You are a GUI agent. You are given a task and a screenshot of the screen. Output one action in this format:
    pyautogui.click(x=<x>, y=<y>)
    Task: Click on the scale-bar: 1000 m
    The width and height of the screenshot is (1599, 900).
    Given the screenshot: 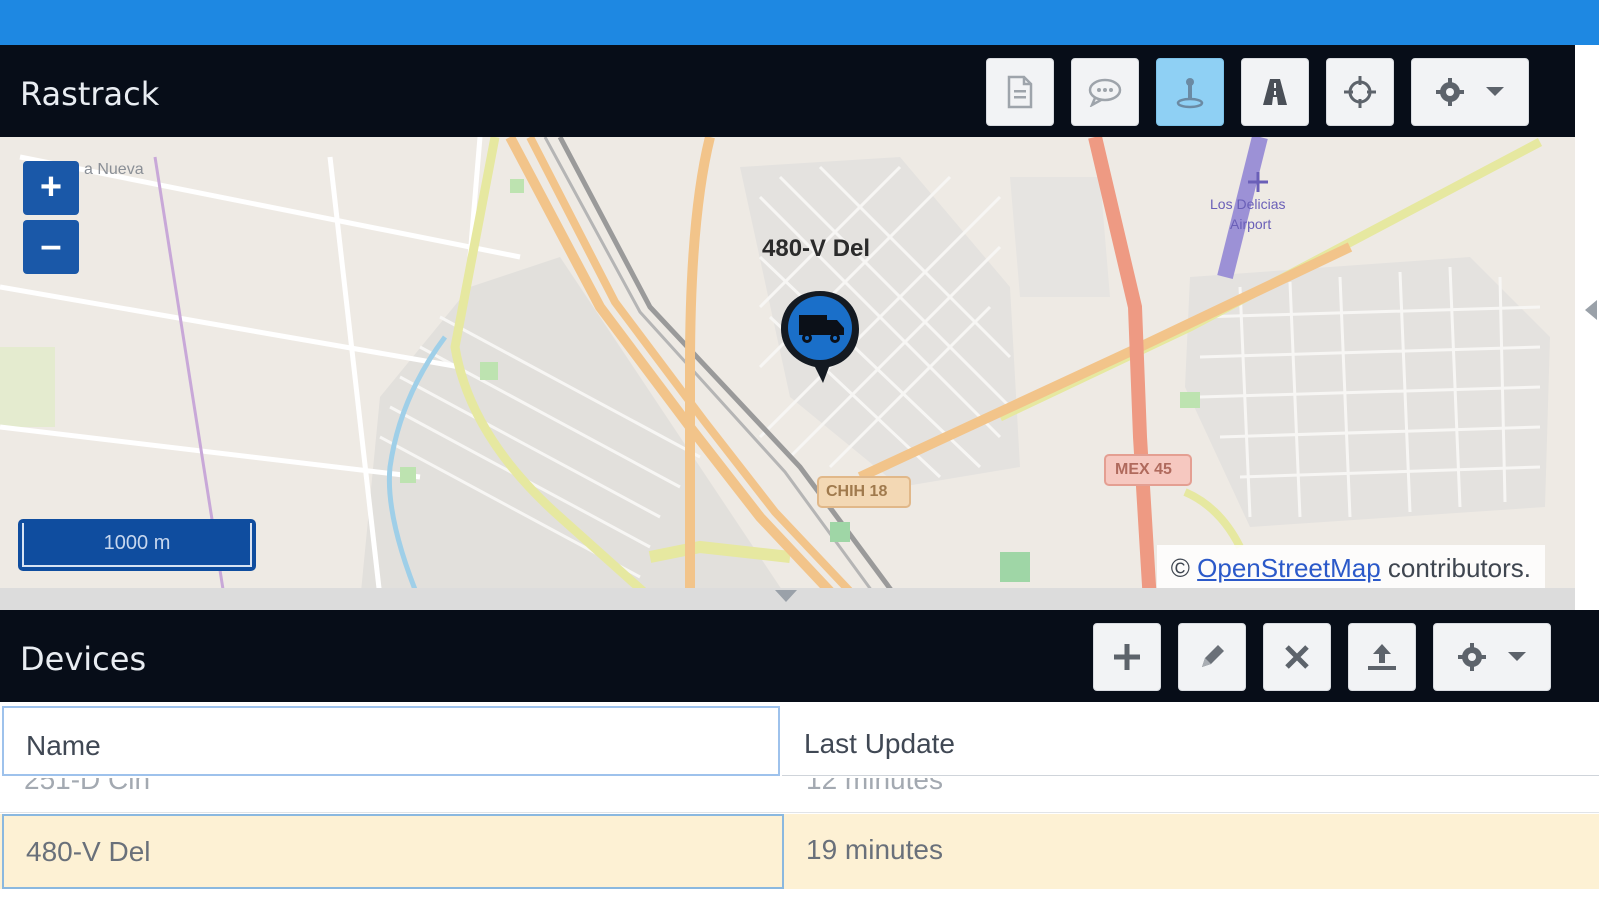 What is the action you would take?
    pyautogui.click(x=137, y=545)
    